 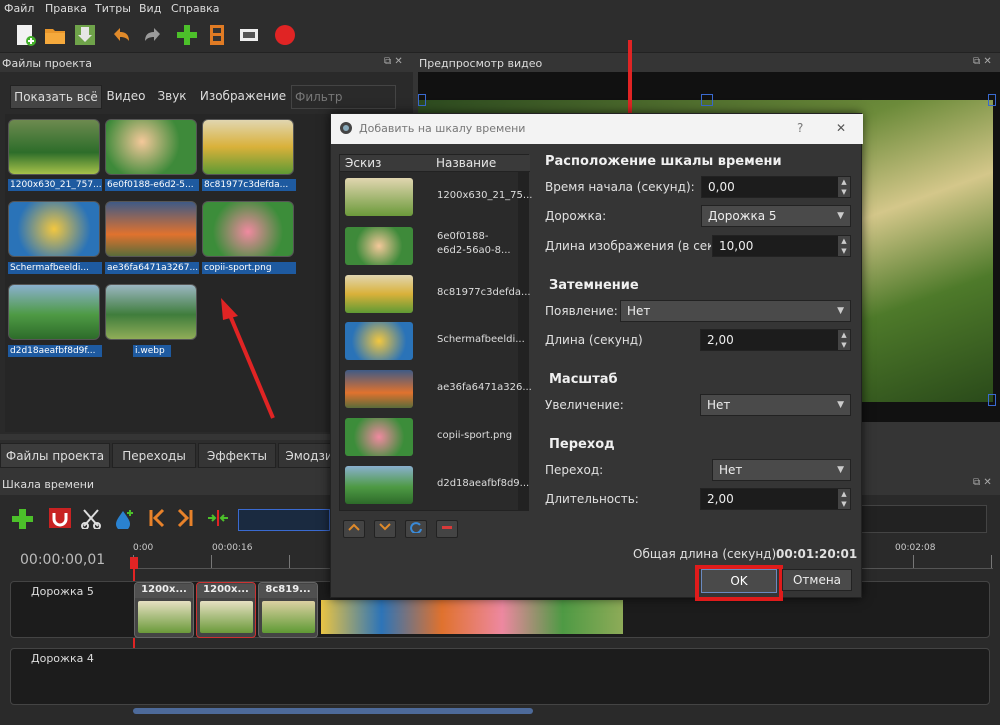 What do you see at coordinates (817, 580) in the screenshot?
I see `cancel-button: Отмена` at bounding box center [817, 580].